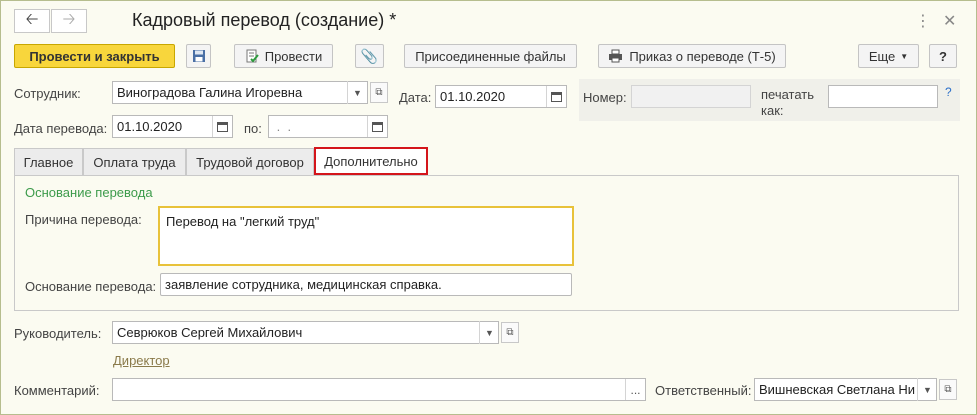 The width and height of the screenshot is (977, 415). What do you see at coordinates (882, 56) in the screenshot?
I see `more-button-label: Еще` at bounding box center [882, 56].